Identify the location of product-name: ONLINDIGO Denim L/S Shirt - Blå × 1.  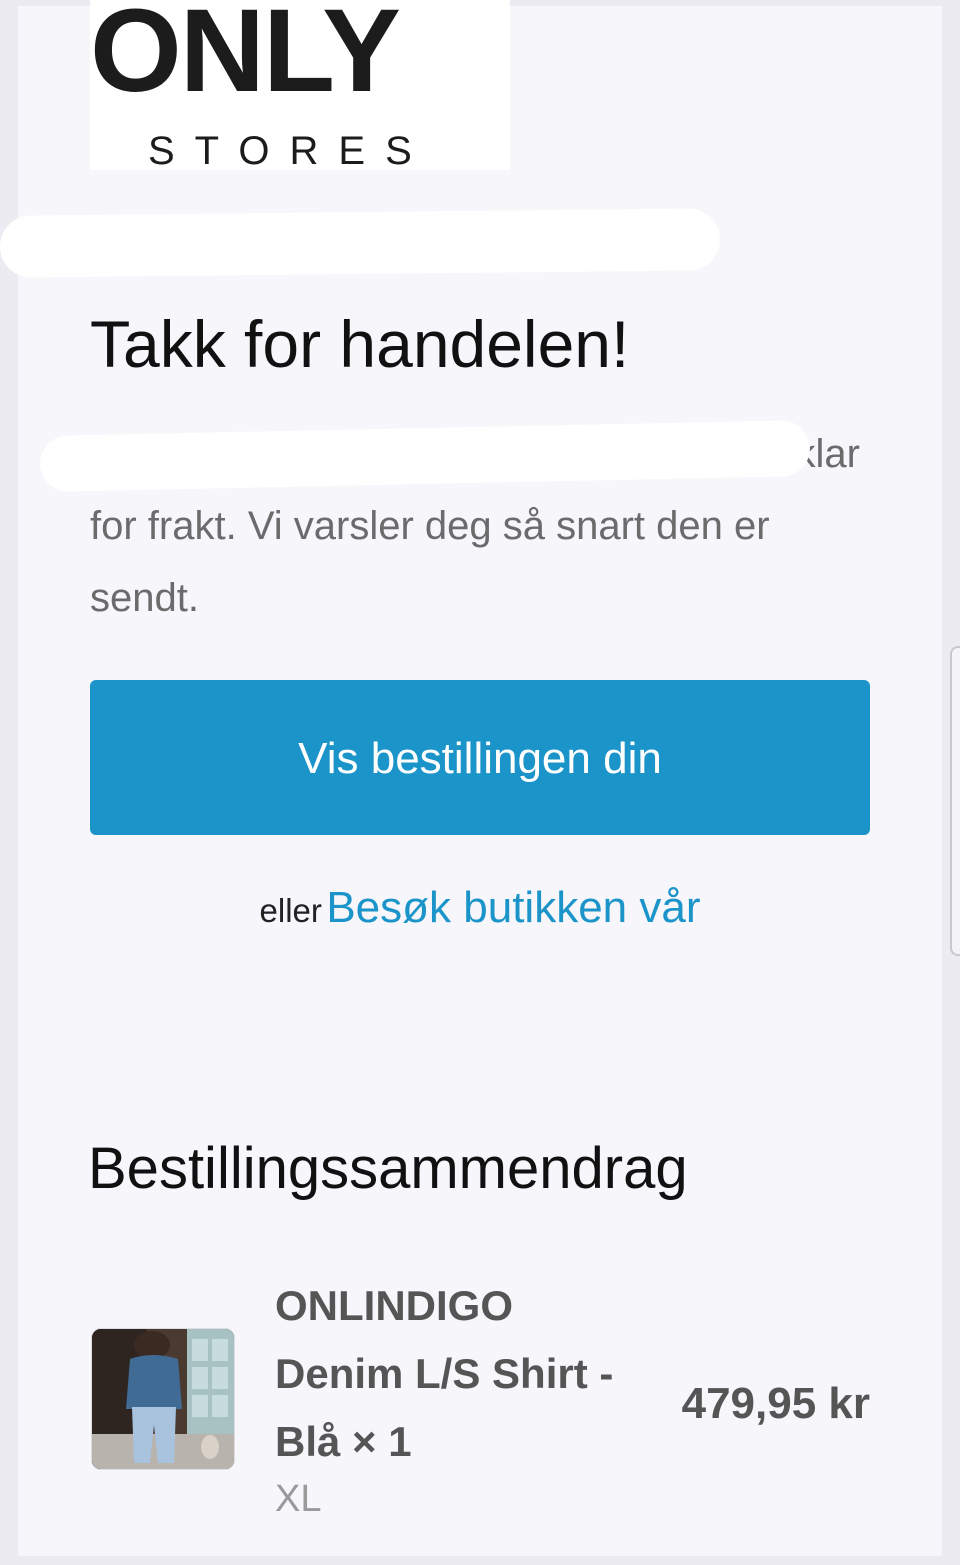
(444, 1373).